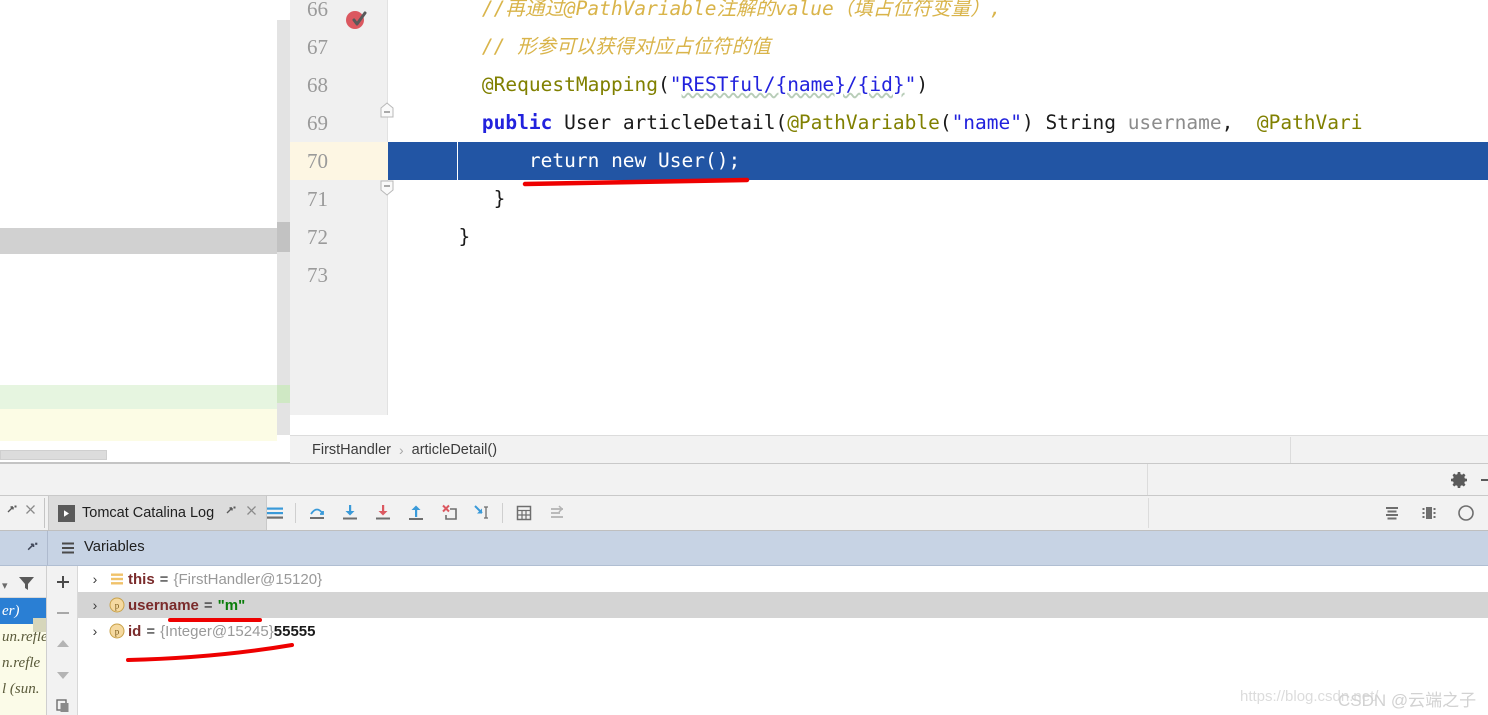 Image resolution: width=1488 pixels, height=715 pixels. Describe the element at coordinates (454, 450) in the screenshot. I see `breadcrumb-method: articleDetail()` at that location.